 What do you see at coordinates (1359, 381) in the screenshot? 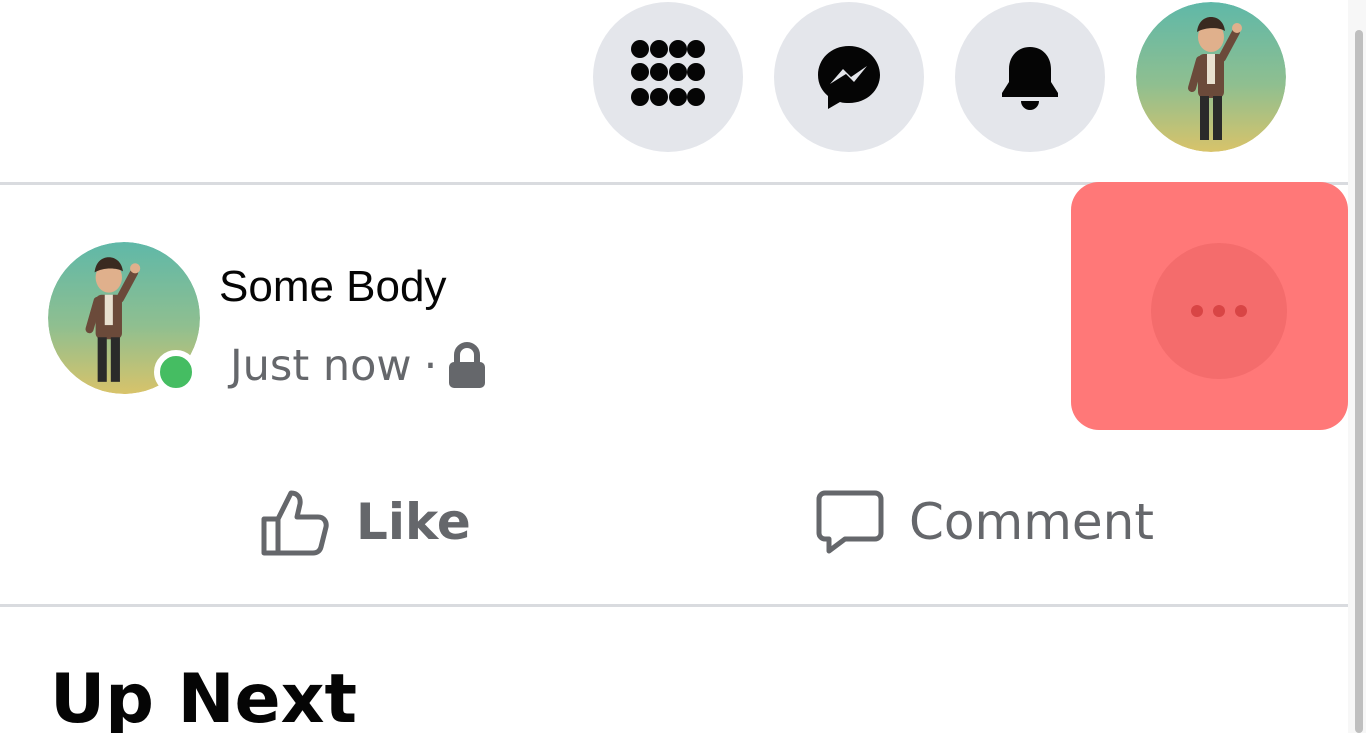
I see `scrollbar-thumb` at bounding box center [1359, 381].